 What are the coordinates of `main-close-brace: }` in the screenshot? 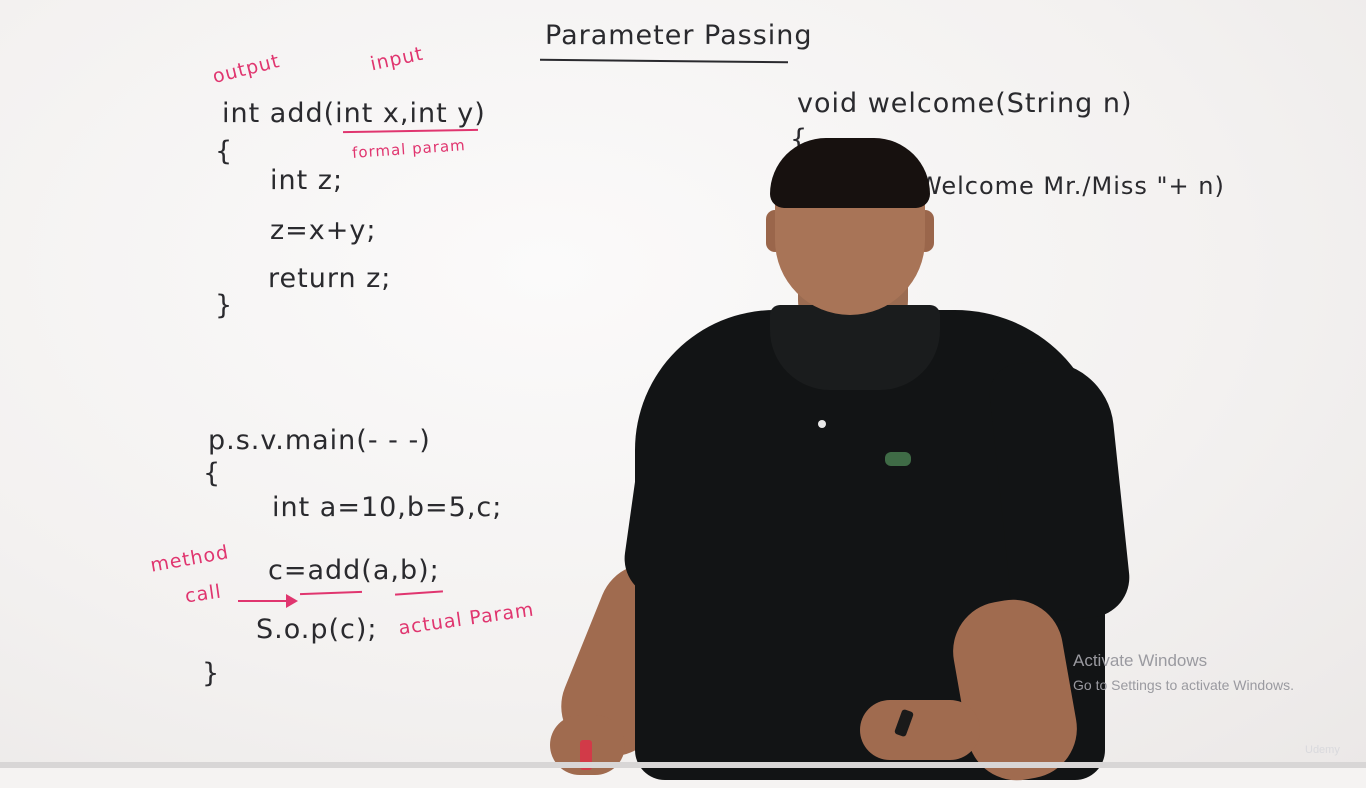 It's located at (211, 673).